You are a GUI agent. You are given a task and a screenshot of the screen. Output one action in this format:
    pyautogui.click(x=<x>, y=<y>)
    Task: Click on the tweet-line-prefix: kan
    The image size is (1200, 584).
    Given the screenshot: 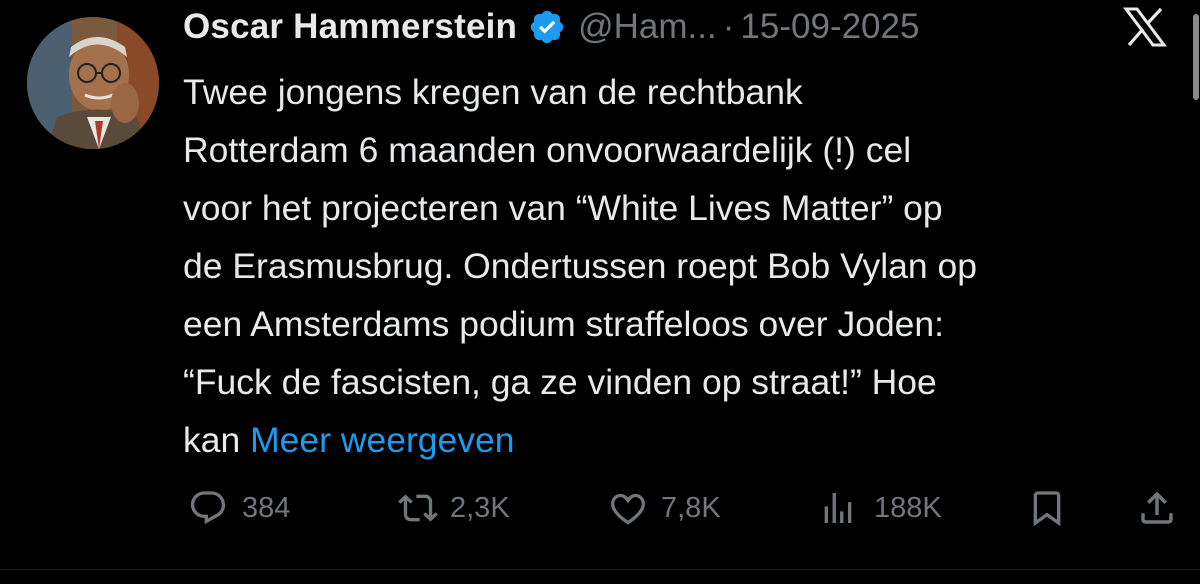 What is the action you would take?
    pyautogui.click(x=217, y=440)
    